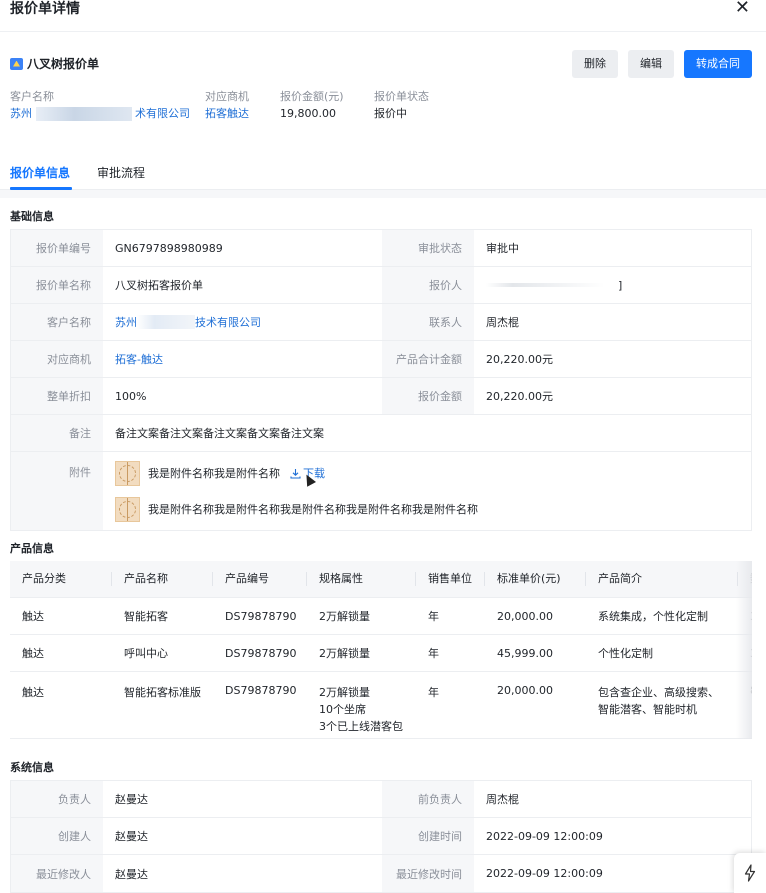 This screenshot has height=893, width=766. I want to click on attachment-label: 附件, so click(57, 491).